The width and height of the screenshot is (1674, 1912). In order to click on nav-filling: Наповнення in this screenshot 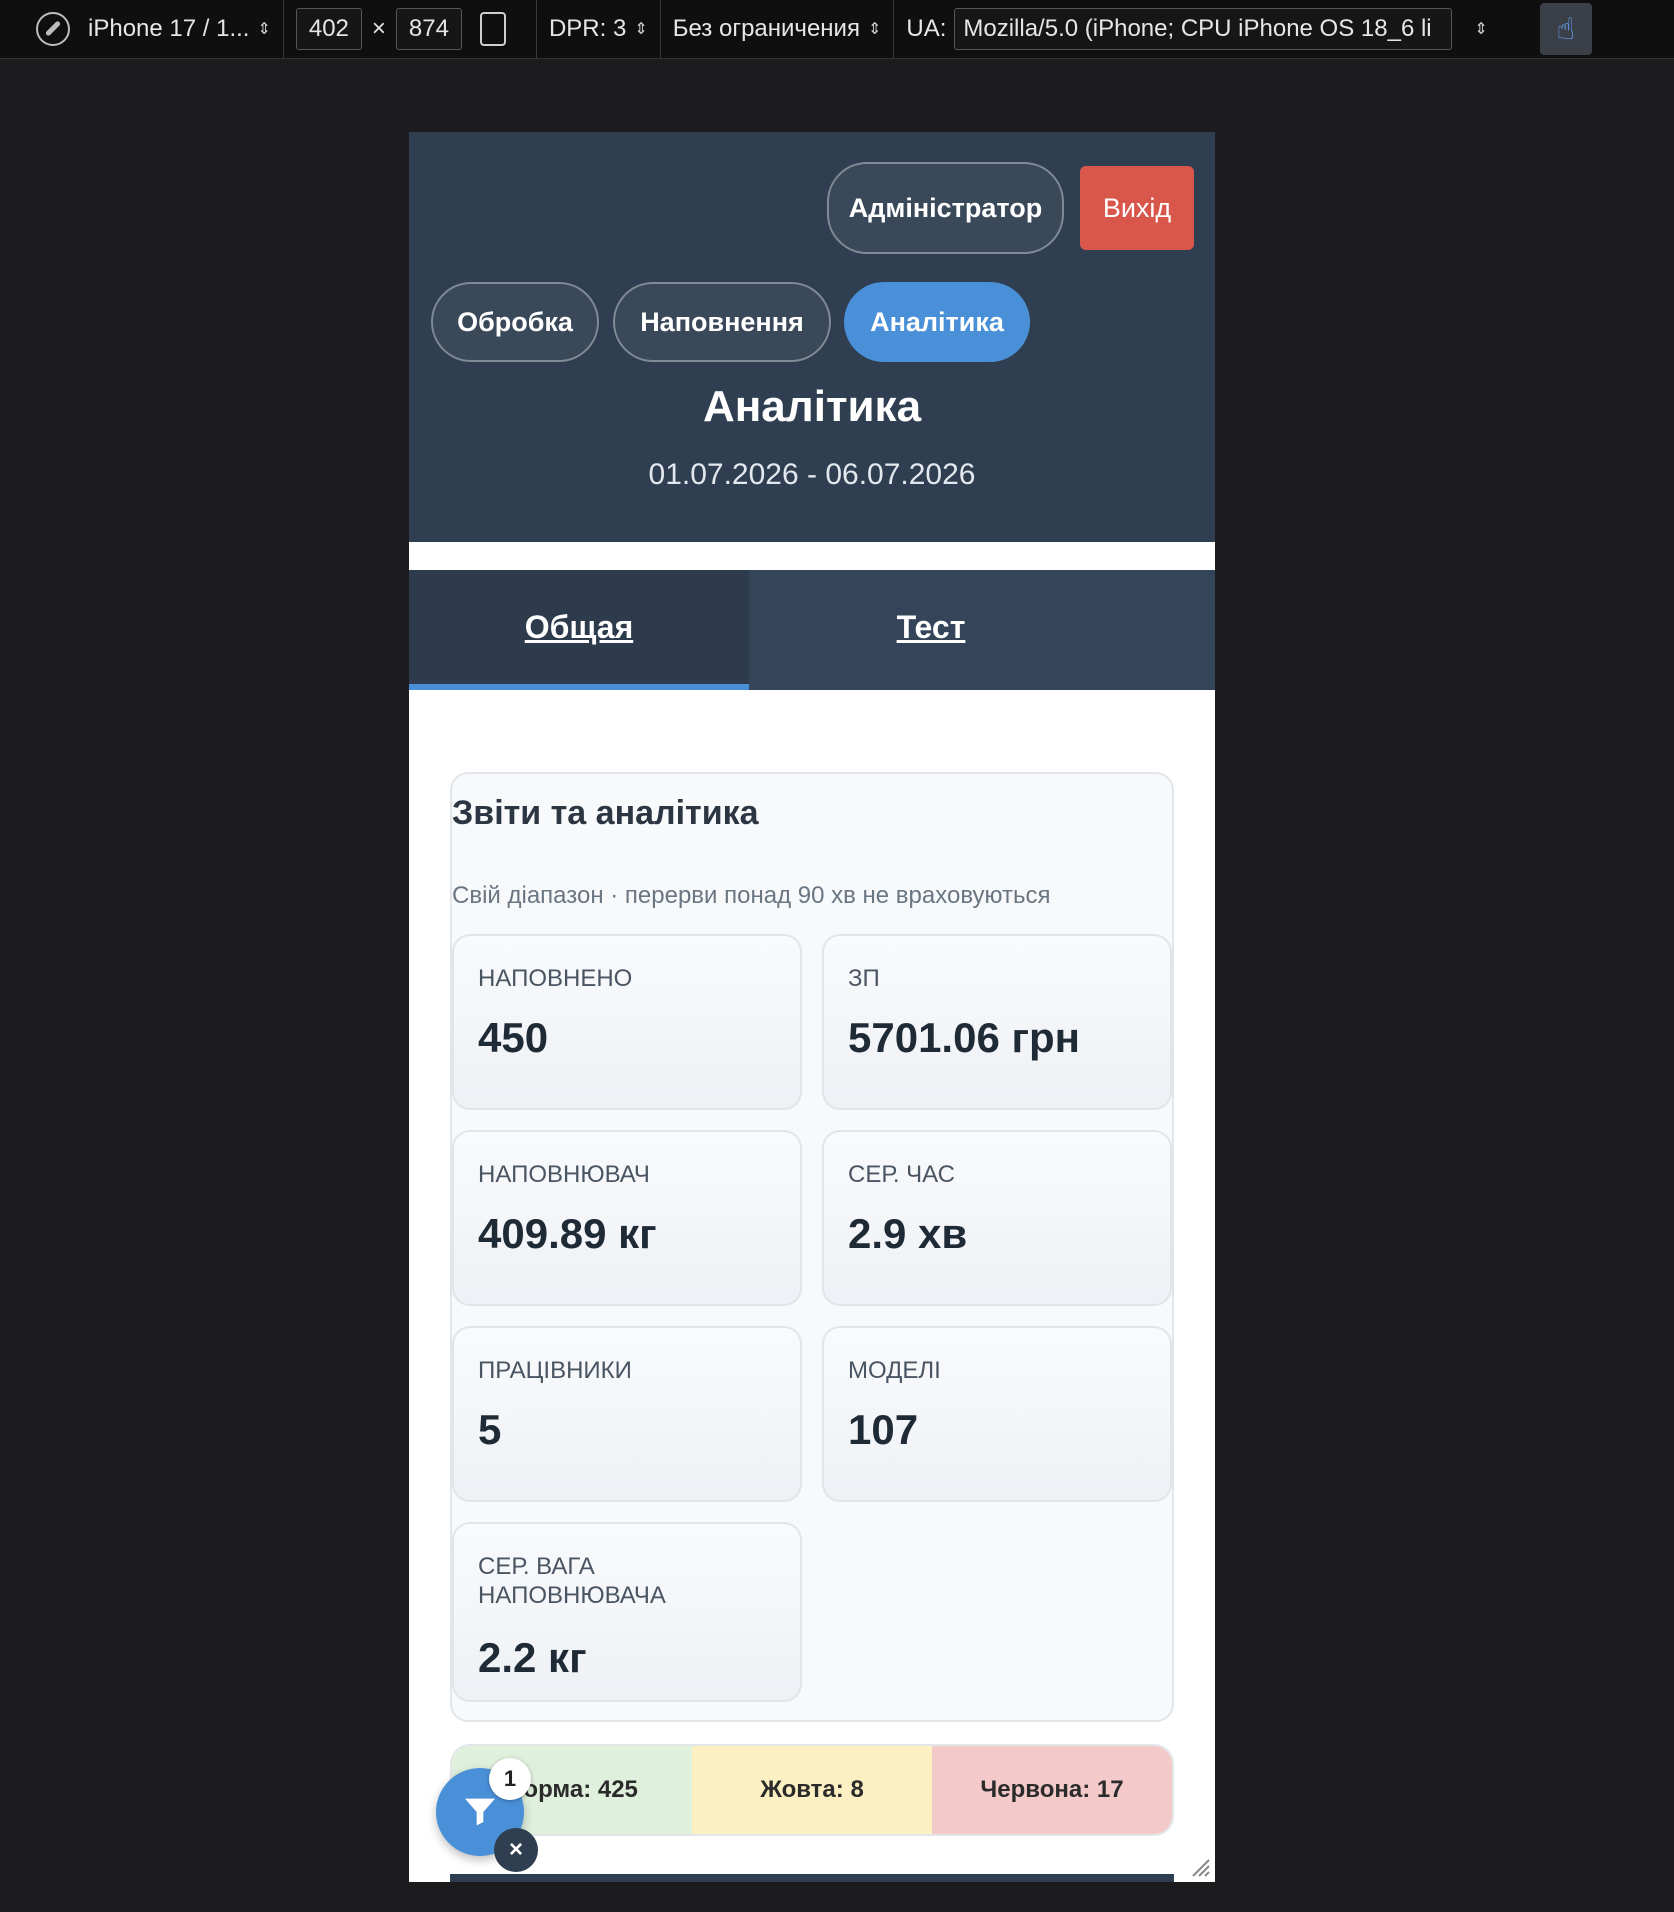, I will do `click(722, 322)`.